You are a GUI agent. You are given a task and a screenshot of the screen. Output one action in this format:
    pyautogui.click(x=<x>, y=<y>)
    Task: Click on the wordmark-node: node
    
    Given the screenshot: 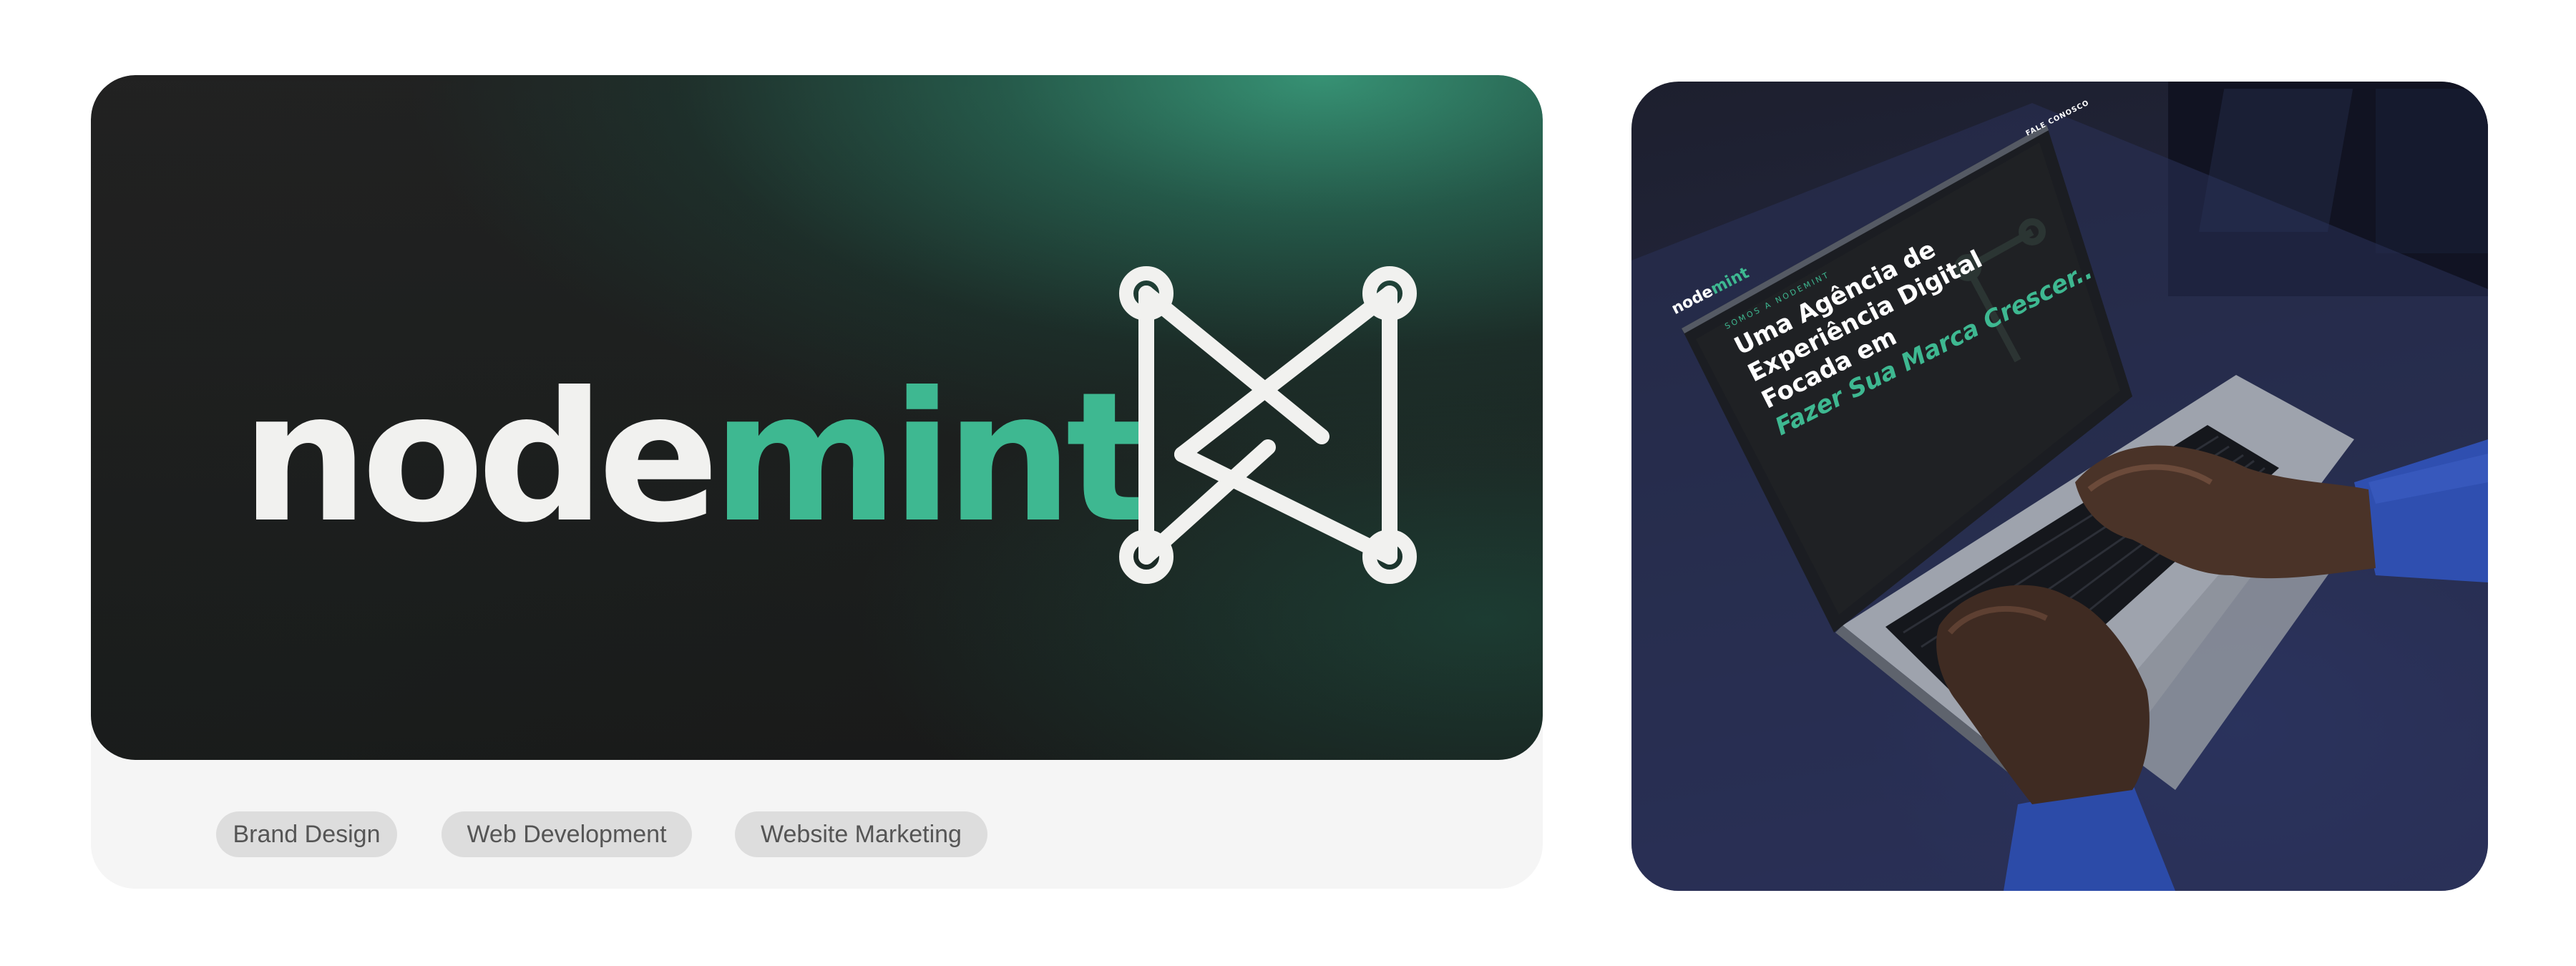 What is the action you would take?
    pyautogui.click(x=480, y=457)
    